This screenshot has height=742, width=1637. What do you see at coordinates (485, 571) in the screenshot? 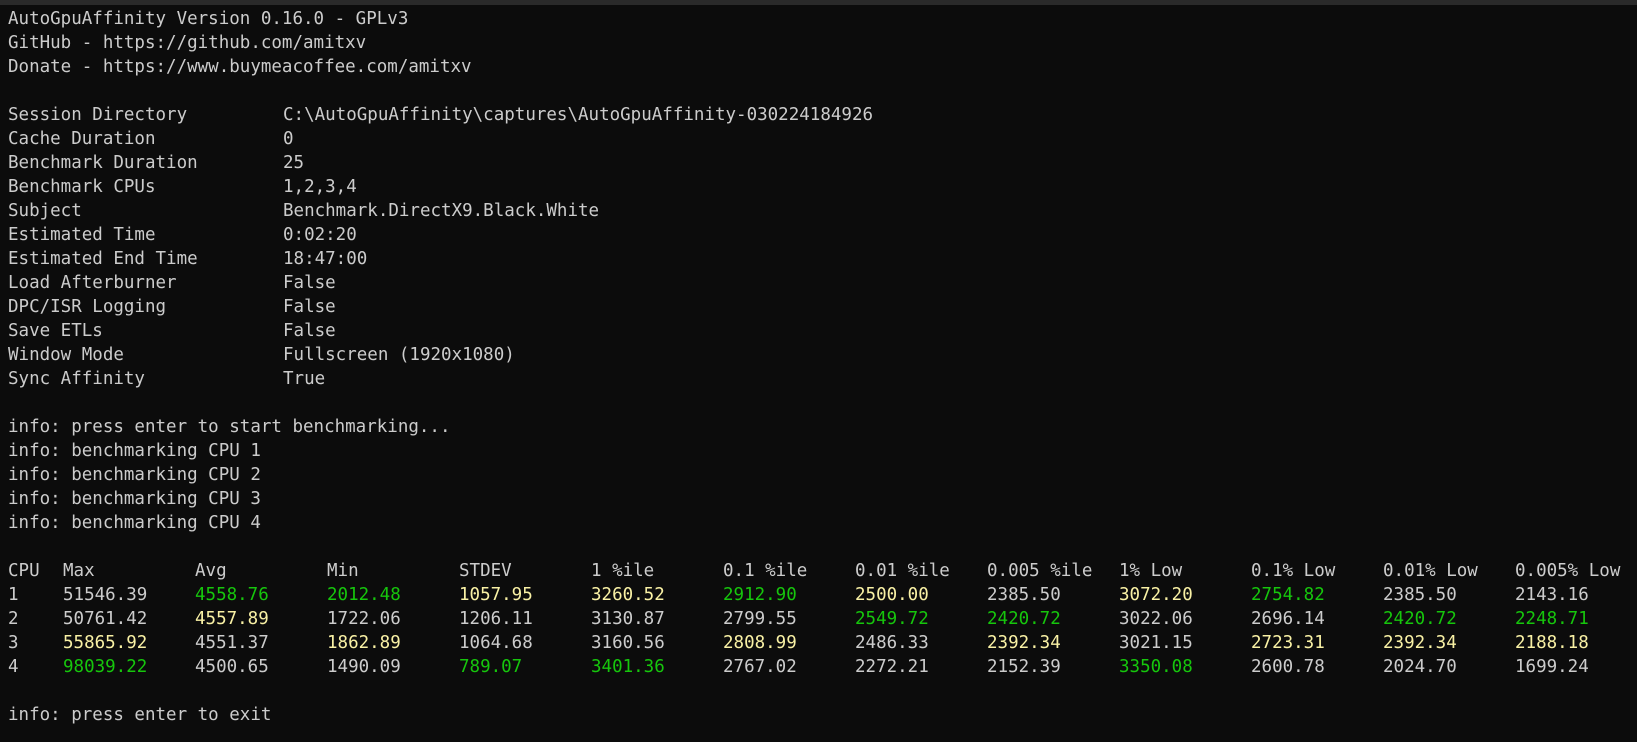
I see `table-header-cell: STDEV` at bounding box center [485, 571].